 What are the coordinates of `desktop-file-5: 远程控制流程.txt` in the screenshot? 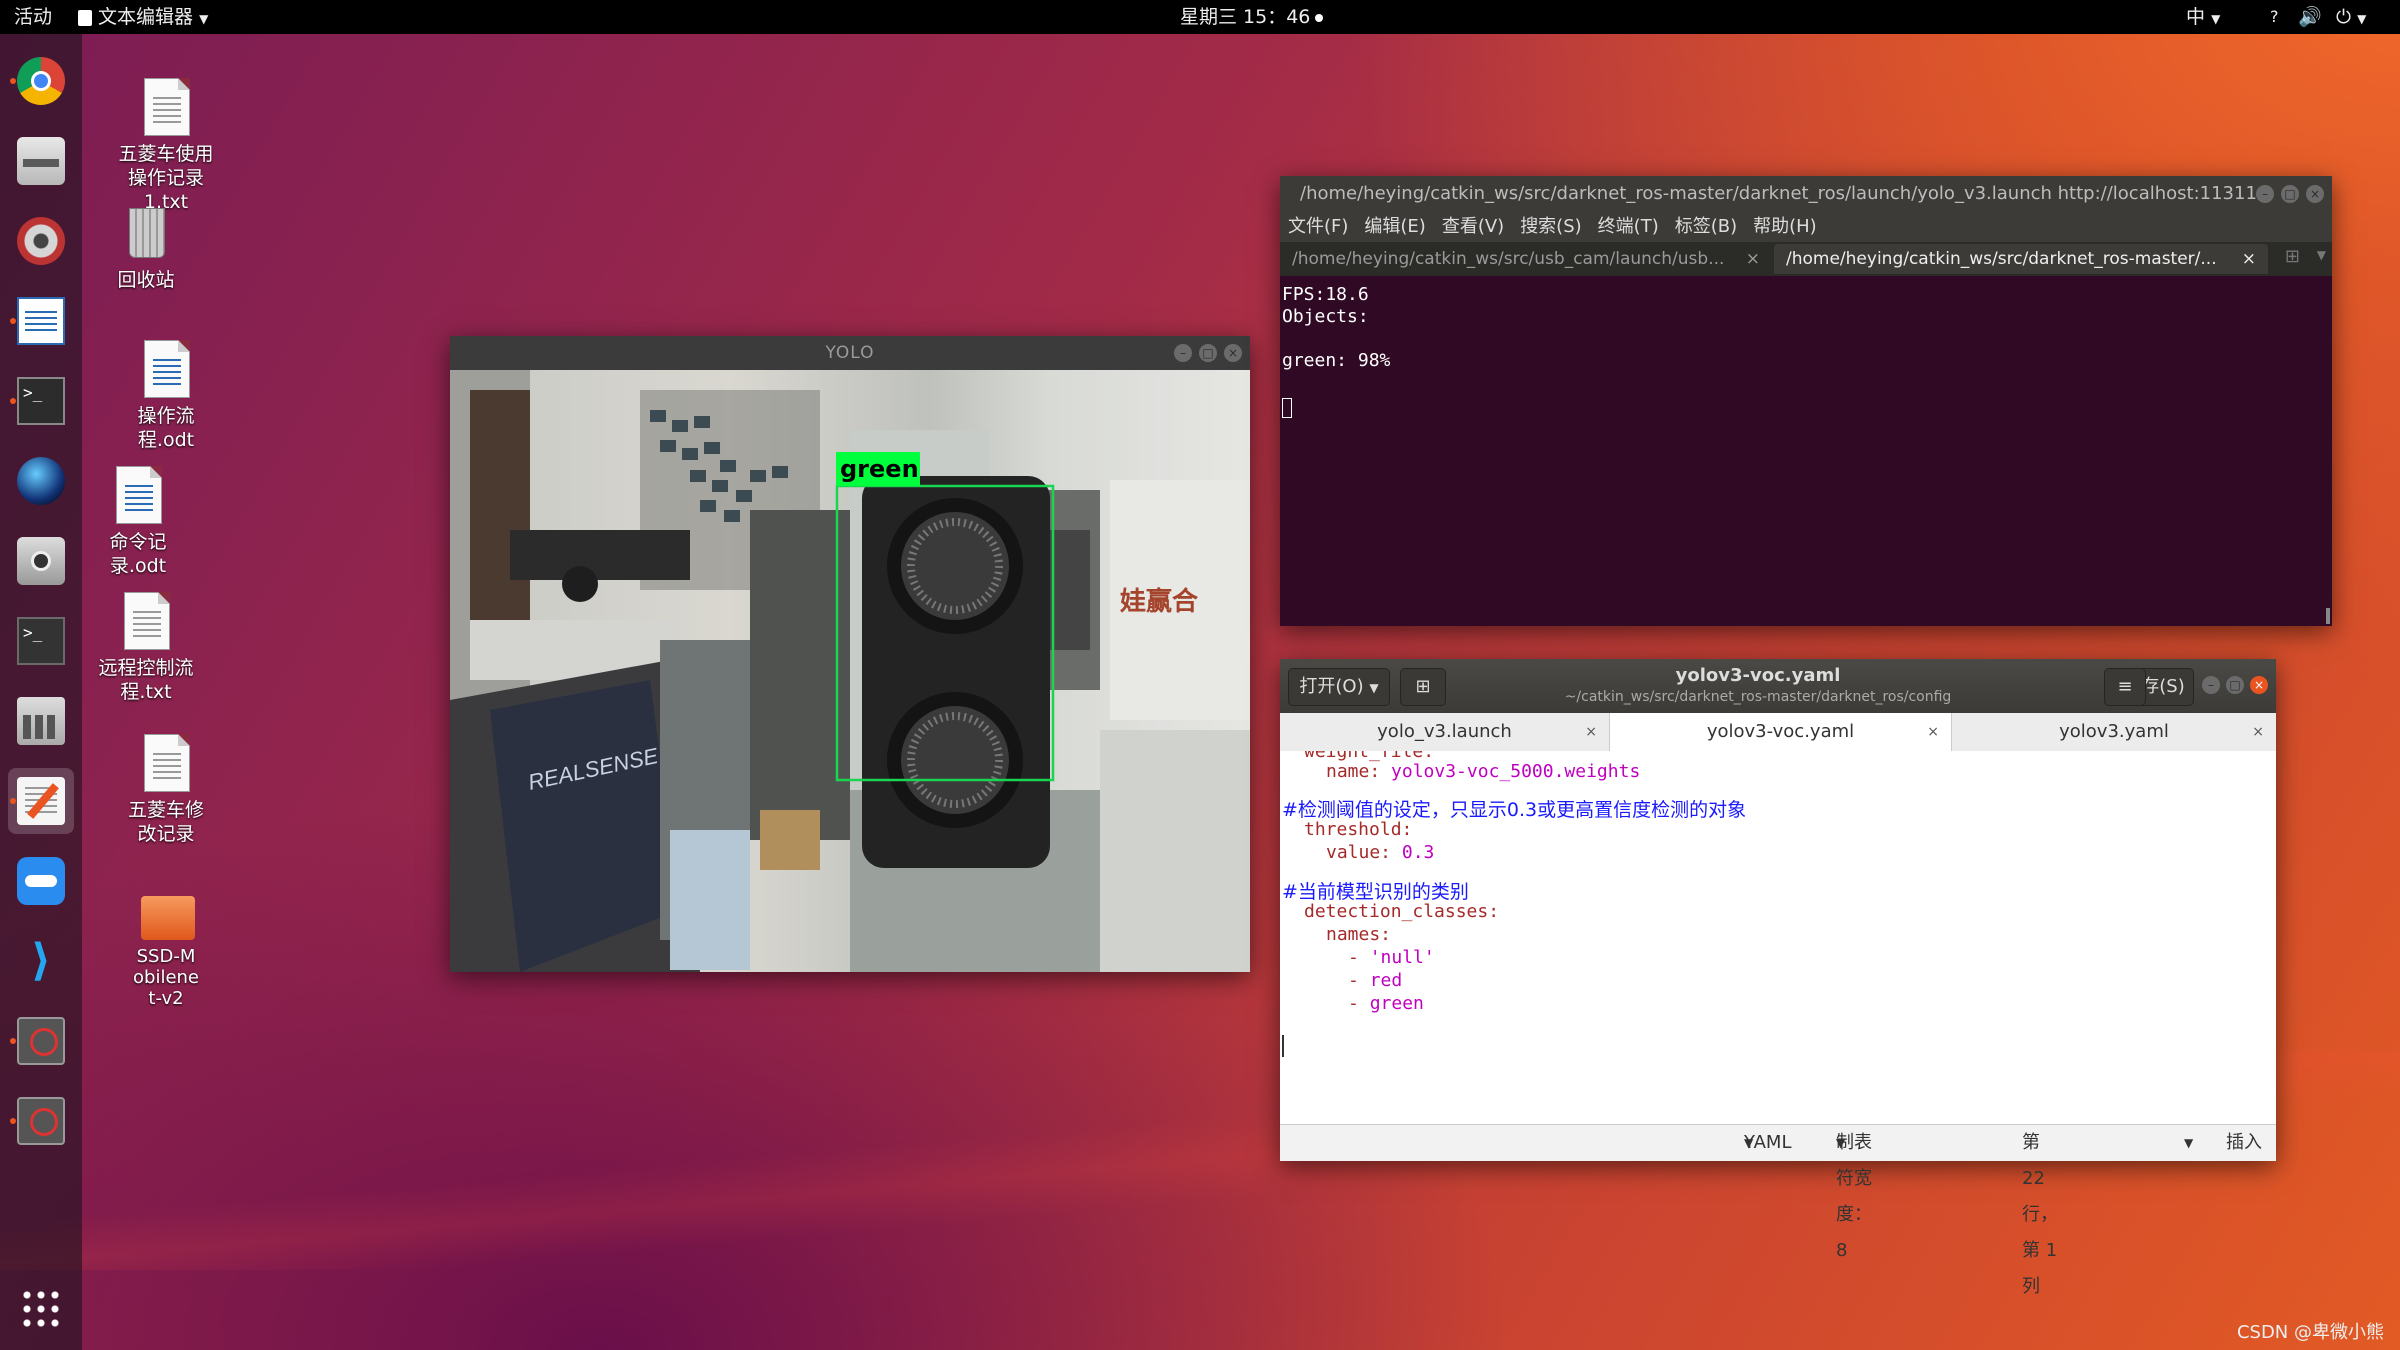 It's located at (146, 648).